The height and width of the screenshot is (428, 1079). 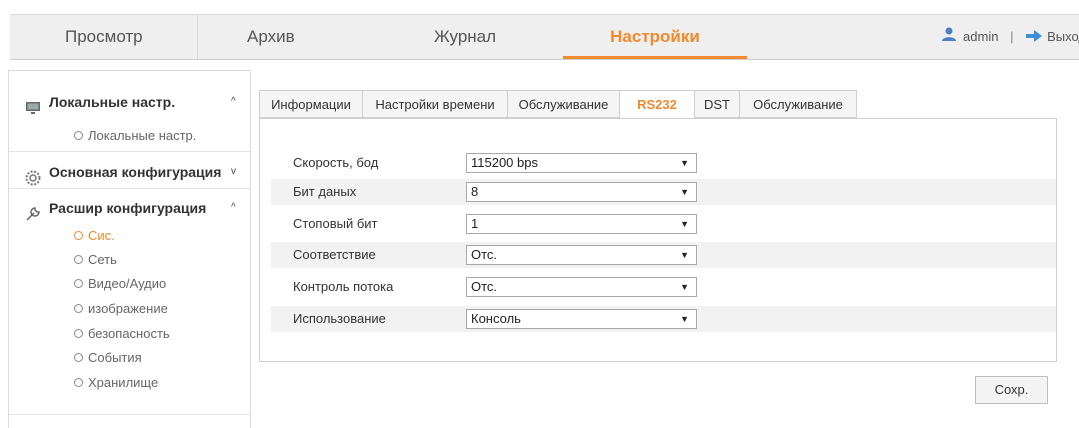 I want to click on form-row-stop-bit: Стоповый бит 1 ▼, so click(x=663, y=224).